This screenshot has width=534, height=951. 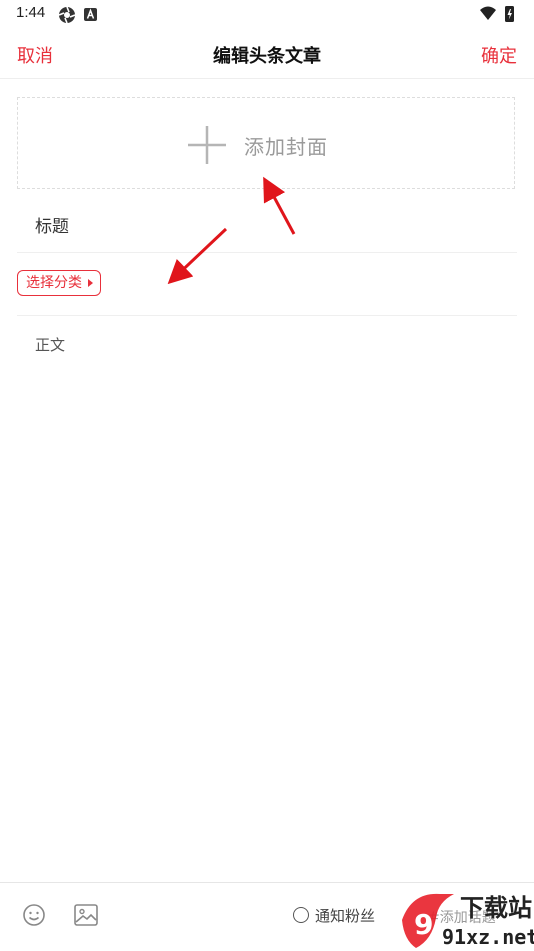 I want to click on status-bar: 1:44, so click(x=267, y=15).